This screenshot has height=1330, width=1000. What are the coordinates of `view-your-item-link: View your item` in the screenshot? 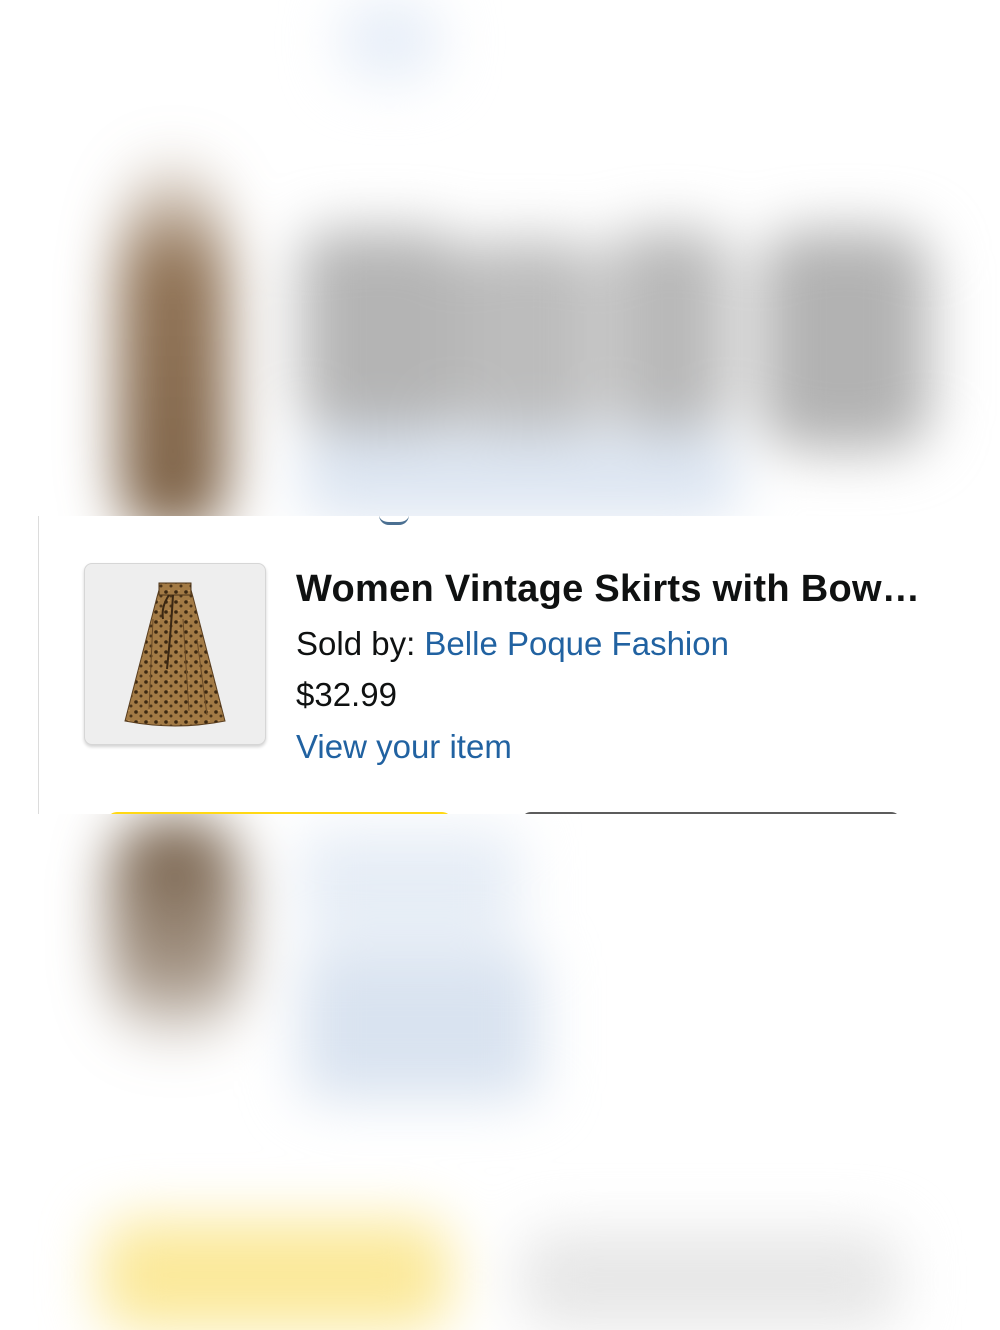 It's located at (404, 747).